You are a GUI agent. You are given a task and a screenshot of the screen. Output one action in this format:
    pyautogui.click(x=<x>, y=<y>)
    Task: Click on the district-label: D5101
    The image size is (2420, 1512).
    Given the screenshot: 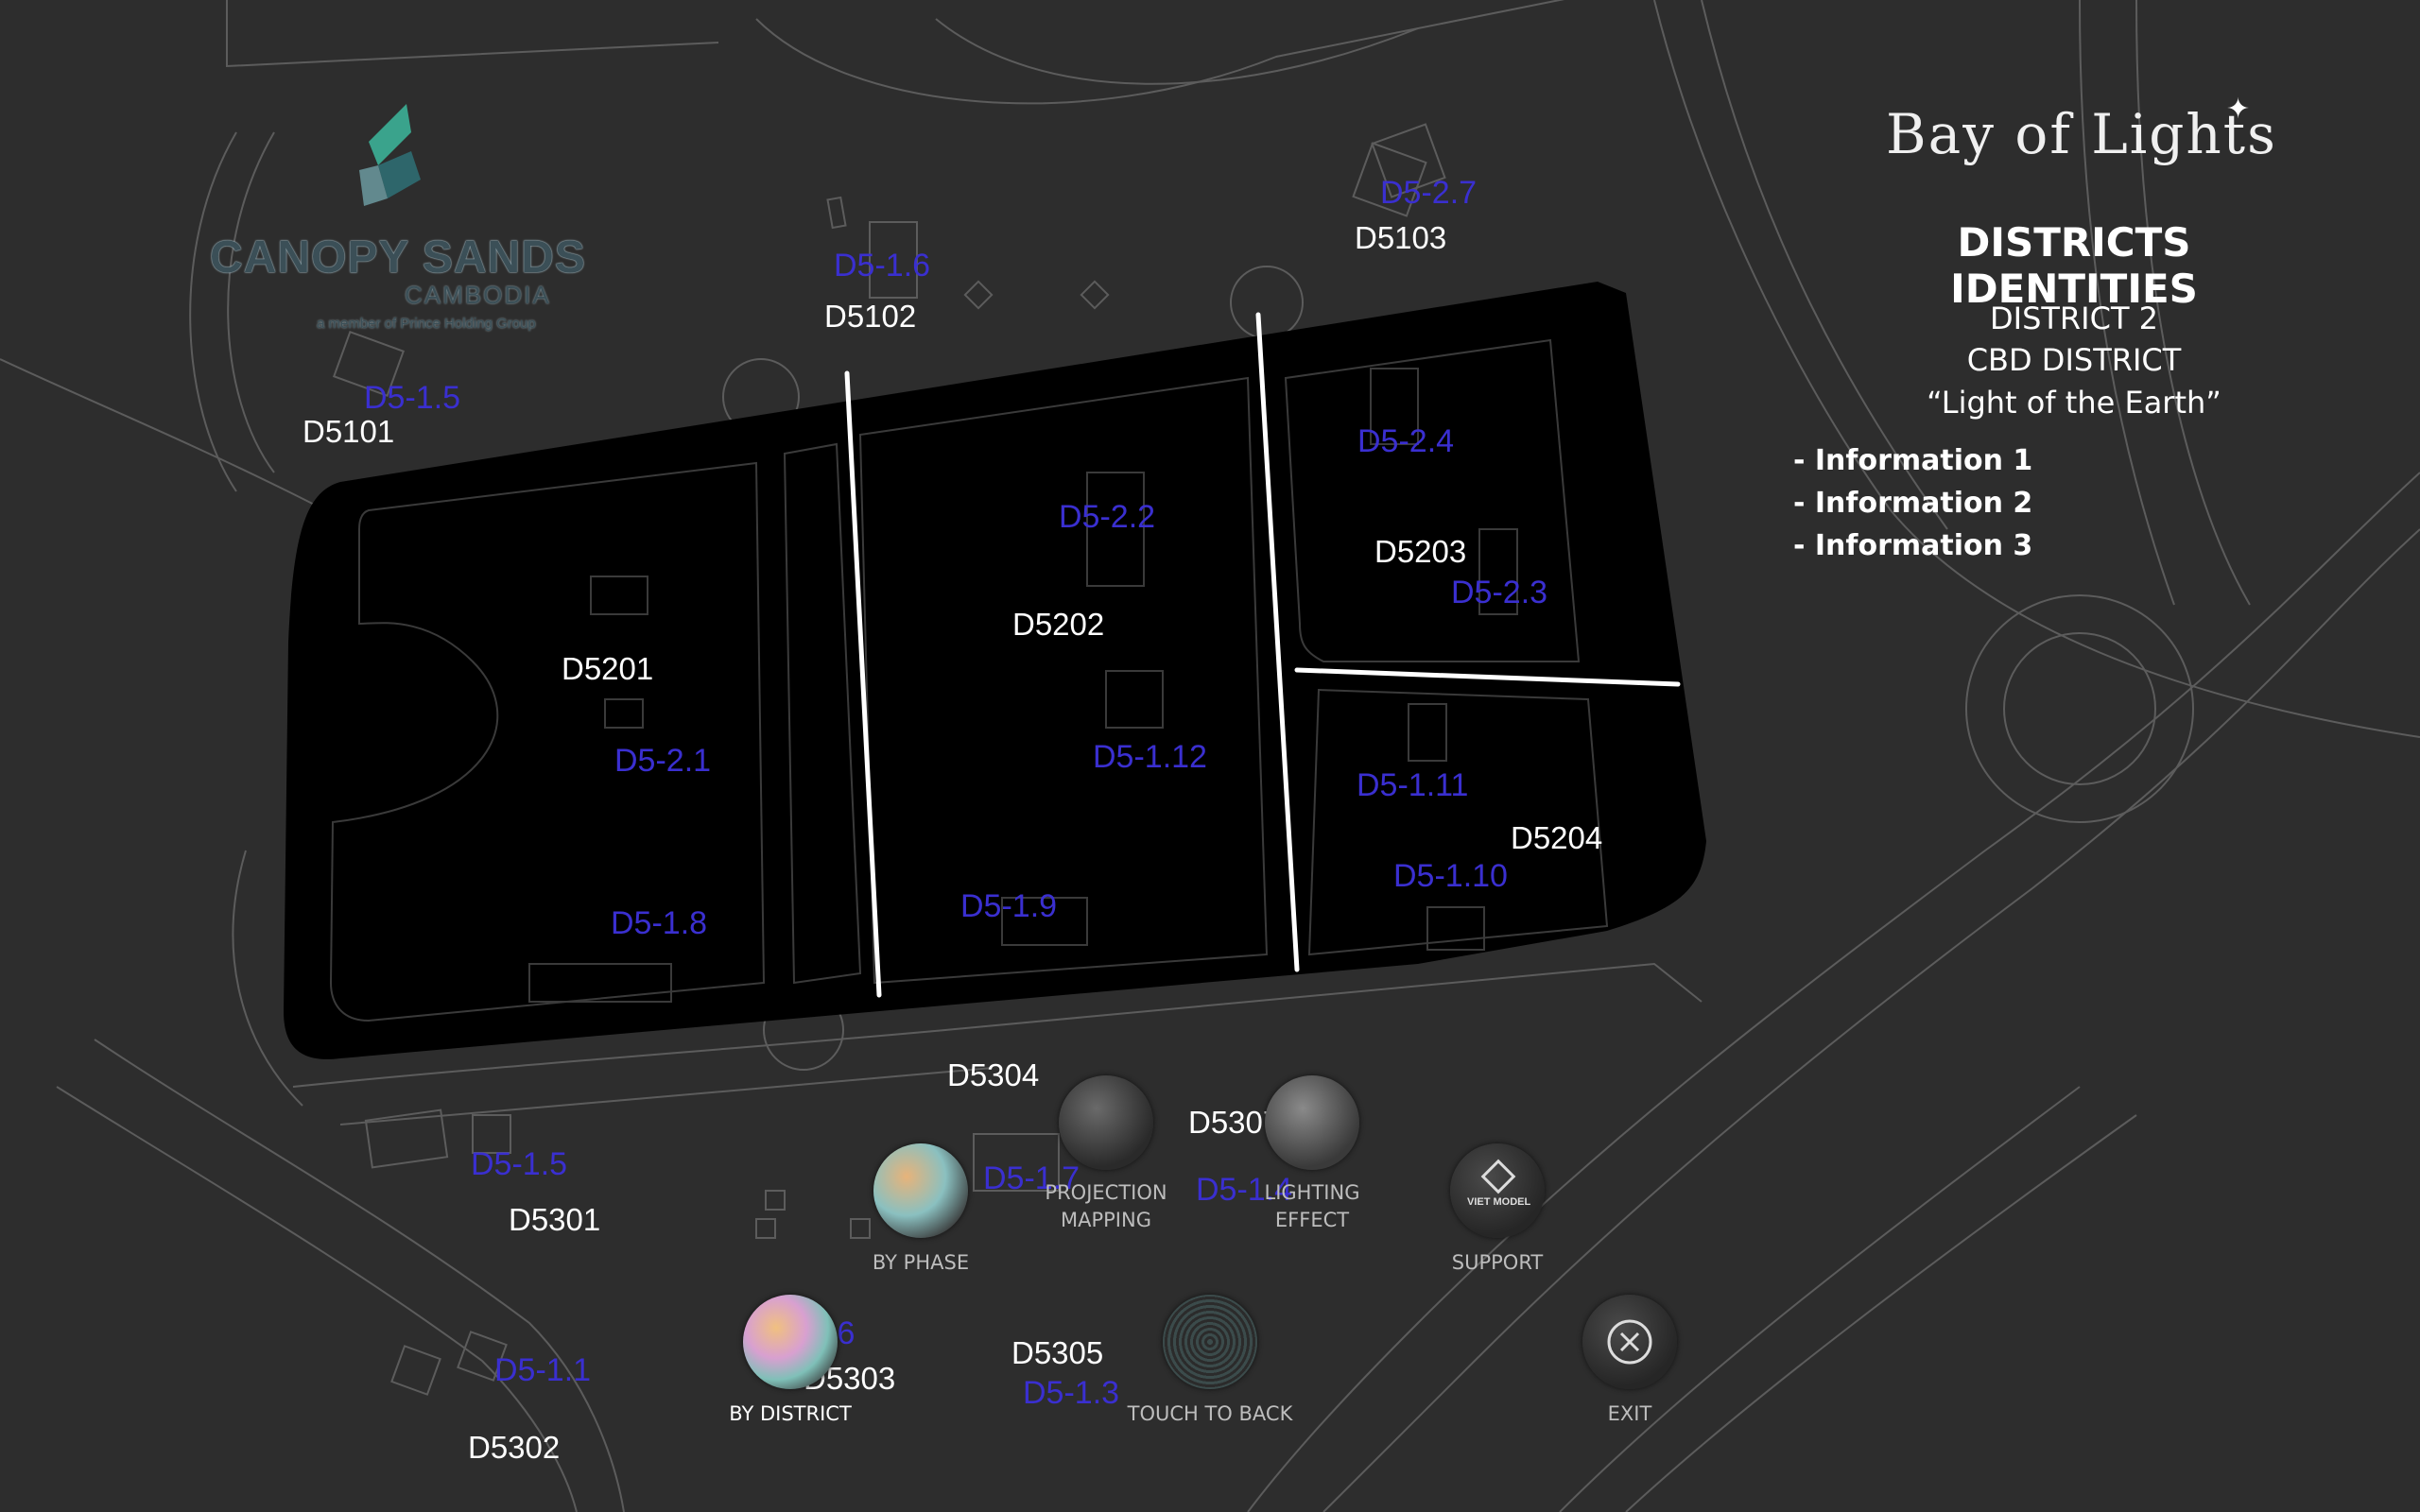 What is the action you would take?
    pyautogui.click(x=348, y=432)
    